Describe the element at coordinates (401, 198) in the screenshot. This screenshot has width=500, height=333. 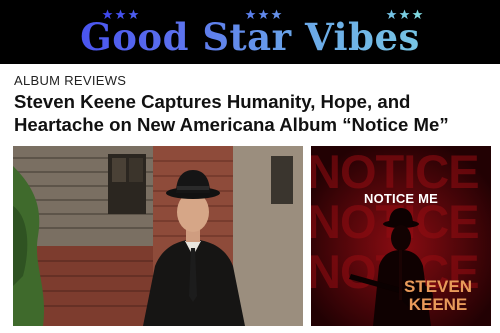
I see `album-title: NOTICE ME` at that location.